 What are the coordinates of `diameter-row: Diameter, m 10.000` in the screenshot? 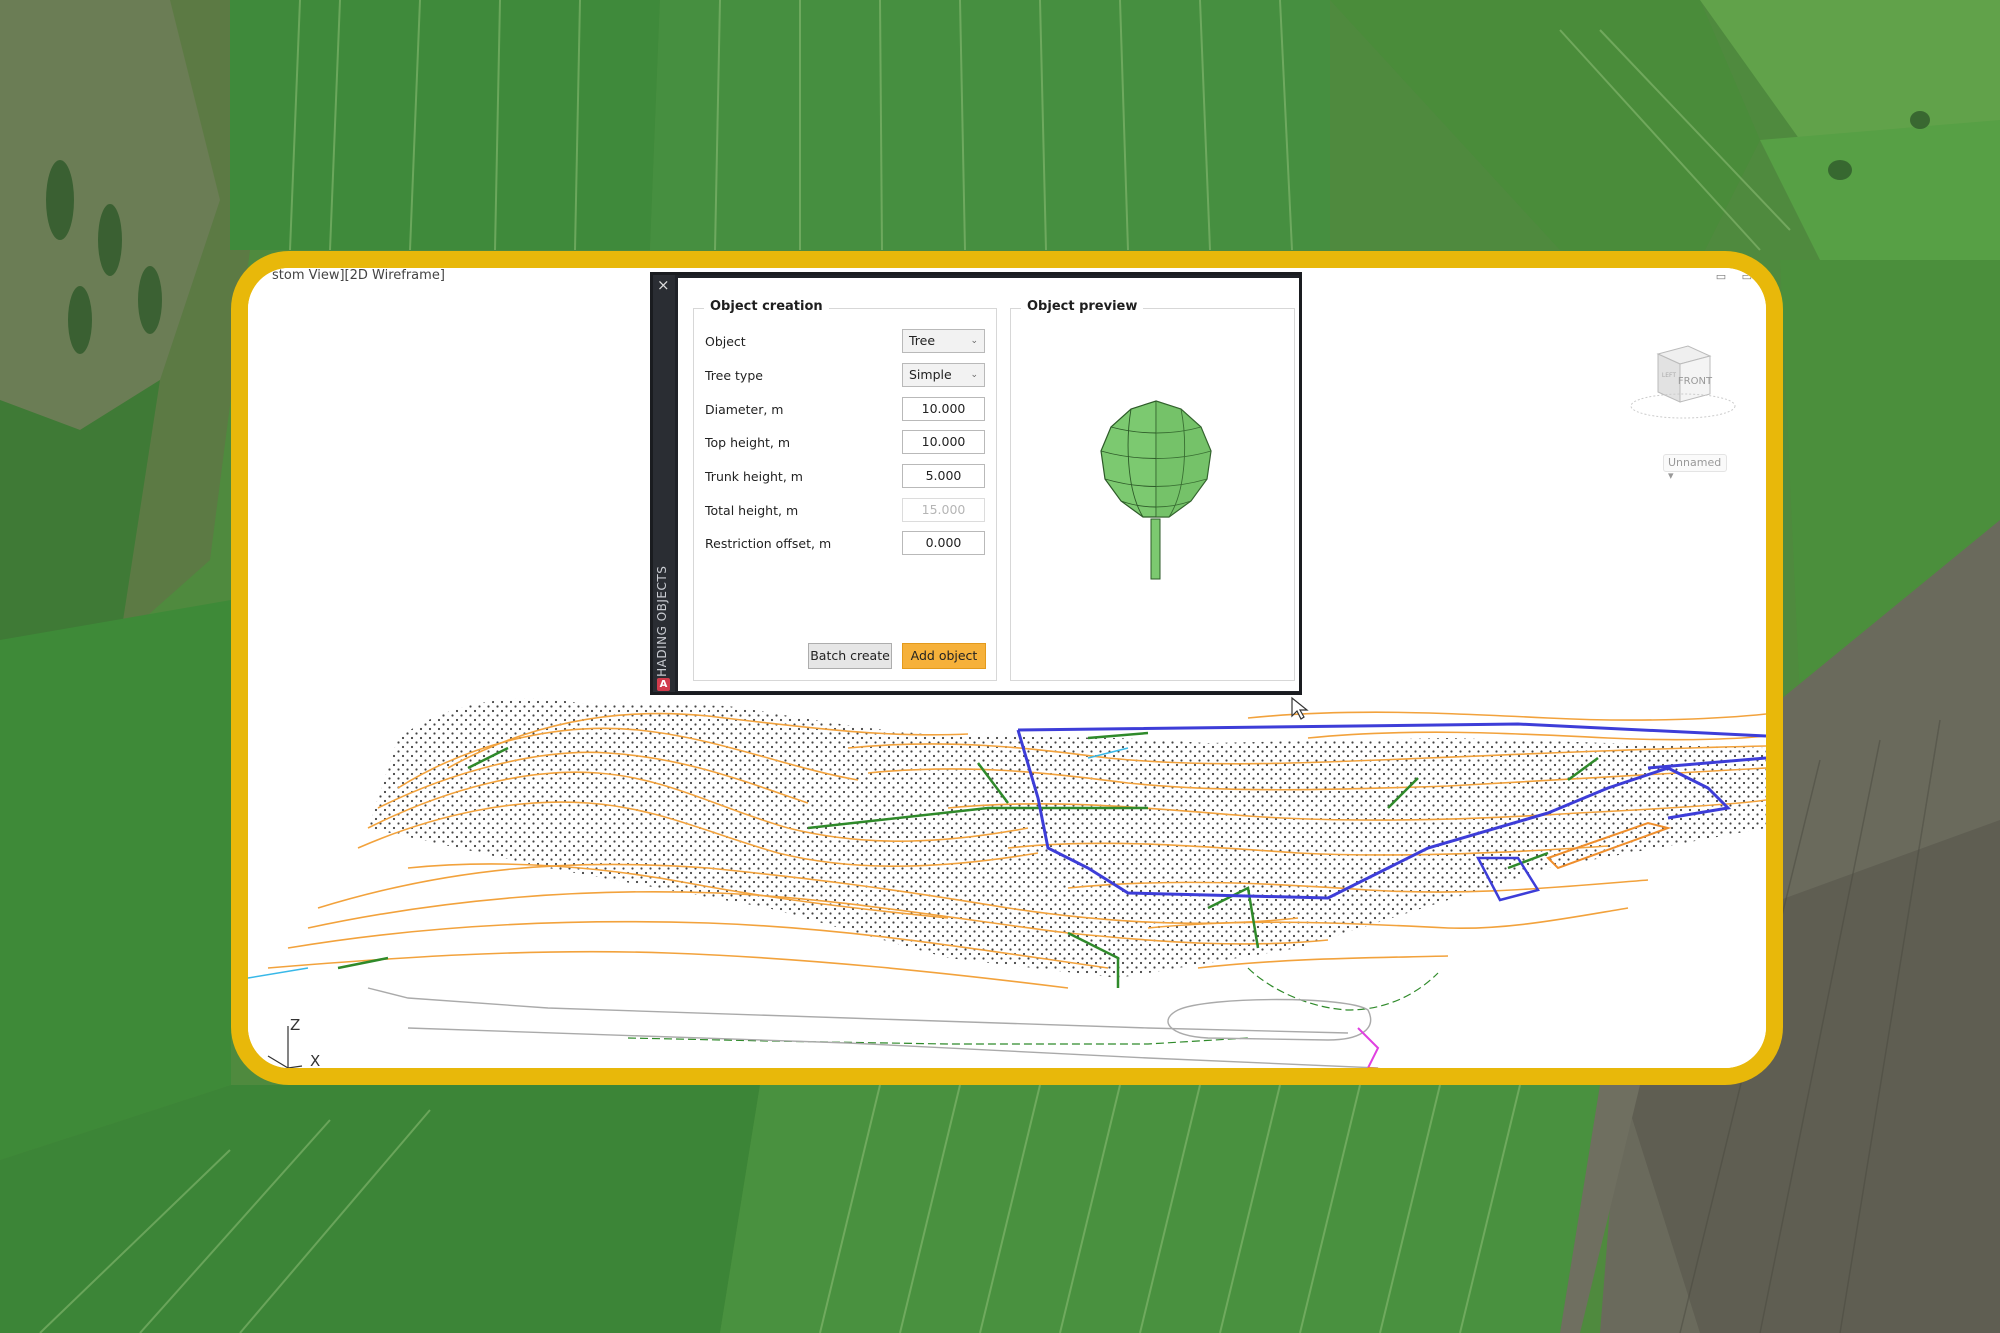 It's located at (847, 410).